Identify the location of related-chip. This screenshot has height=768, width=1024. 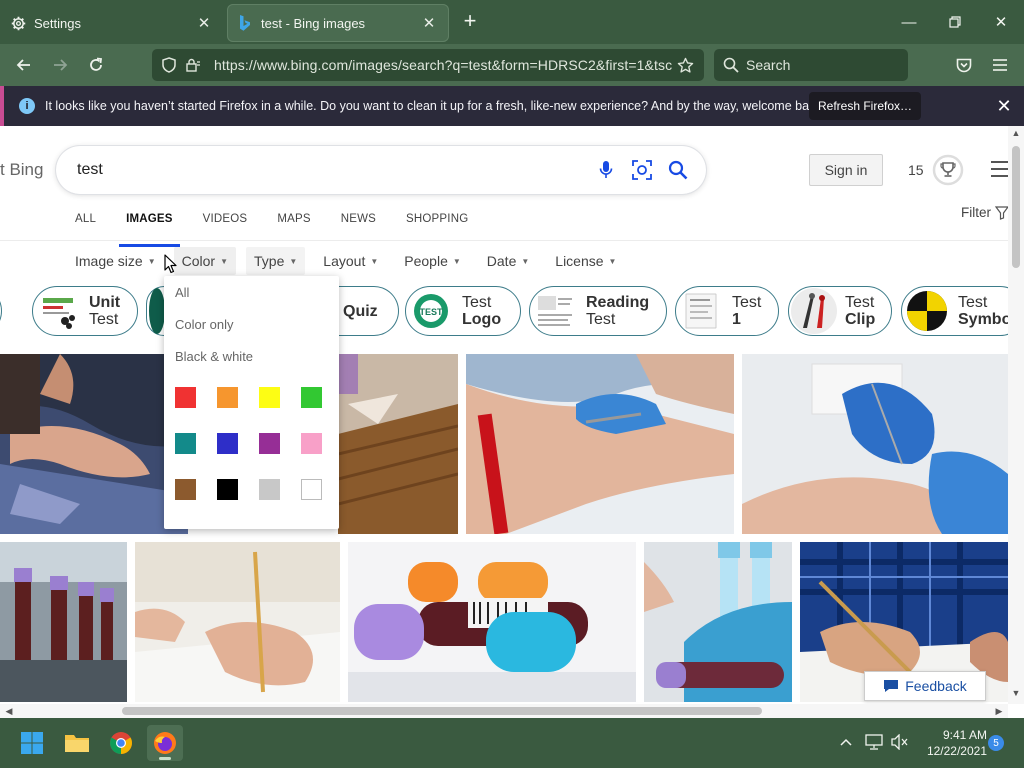
(155, 311).